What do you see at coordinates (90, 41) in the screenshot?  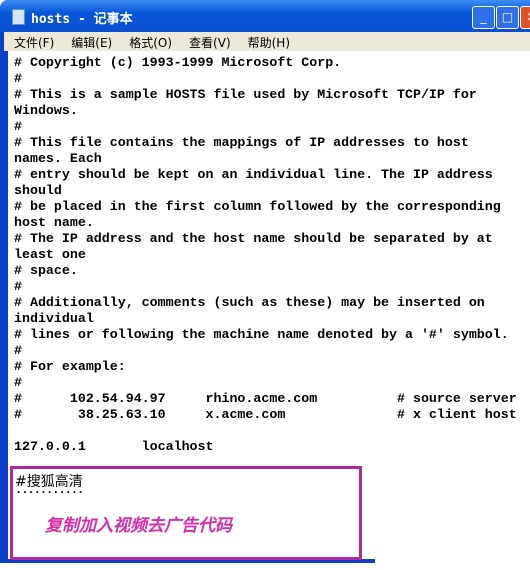 I see `menu-edit: 编辑(E)` at bounding box center [90, 41].